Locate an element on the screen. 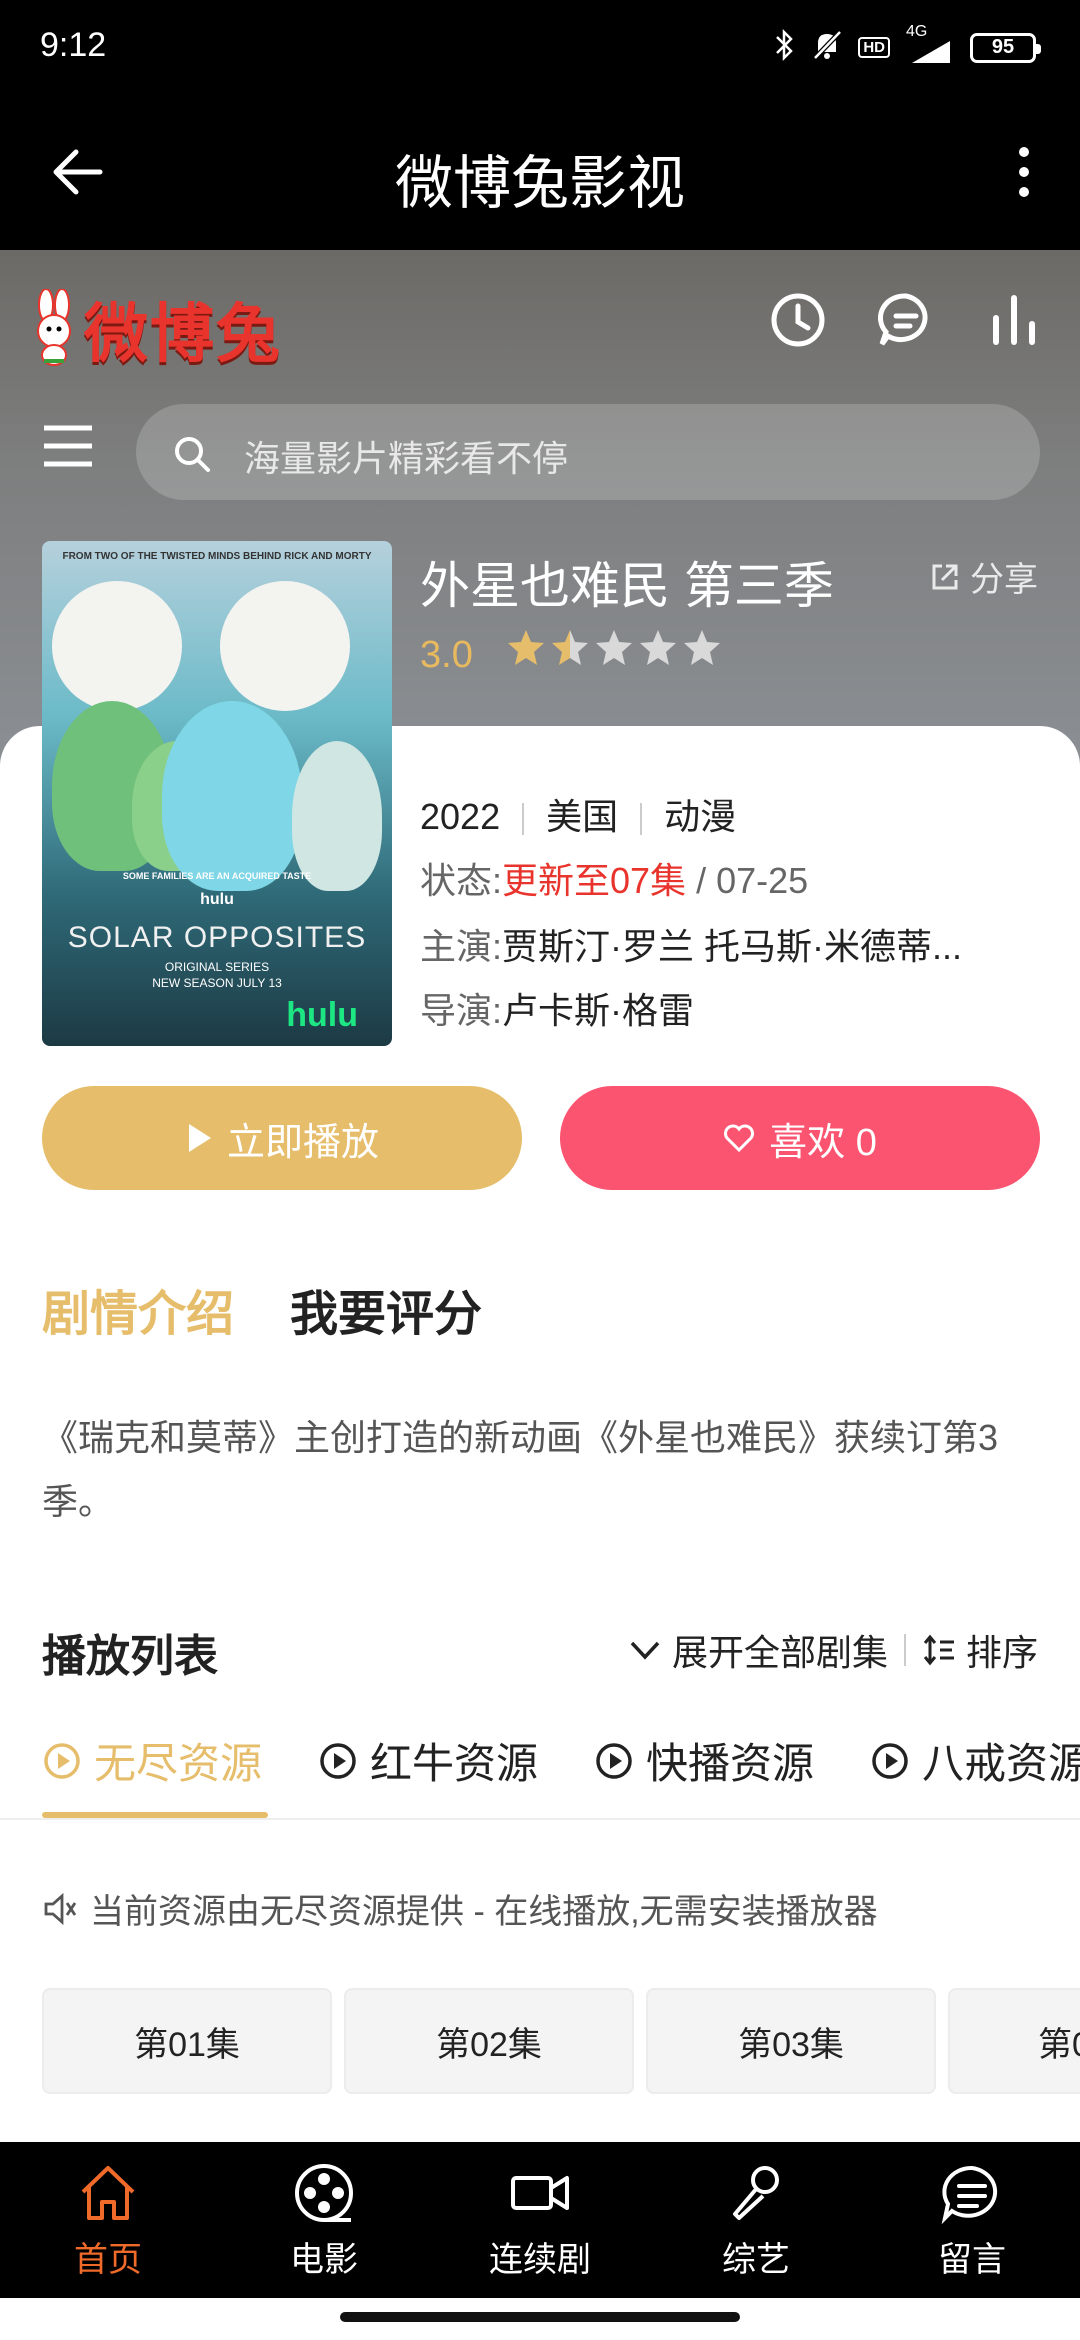  messages-button is located at coordinates (906, 320).